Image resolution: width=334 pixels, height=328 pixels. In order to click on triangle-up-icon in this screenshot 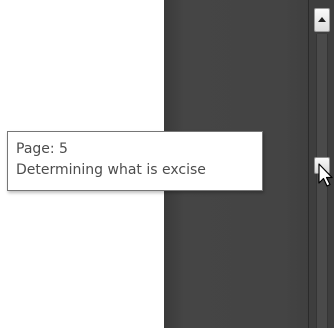, I will do `click(322, 19)`.